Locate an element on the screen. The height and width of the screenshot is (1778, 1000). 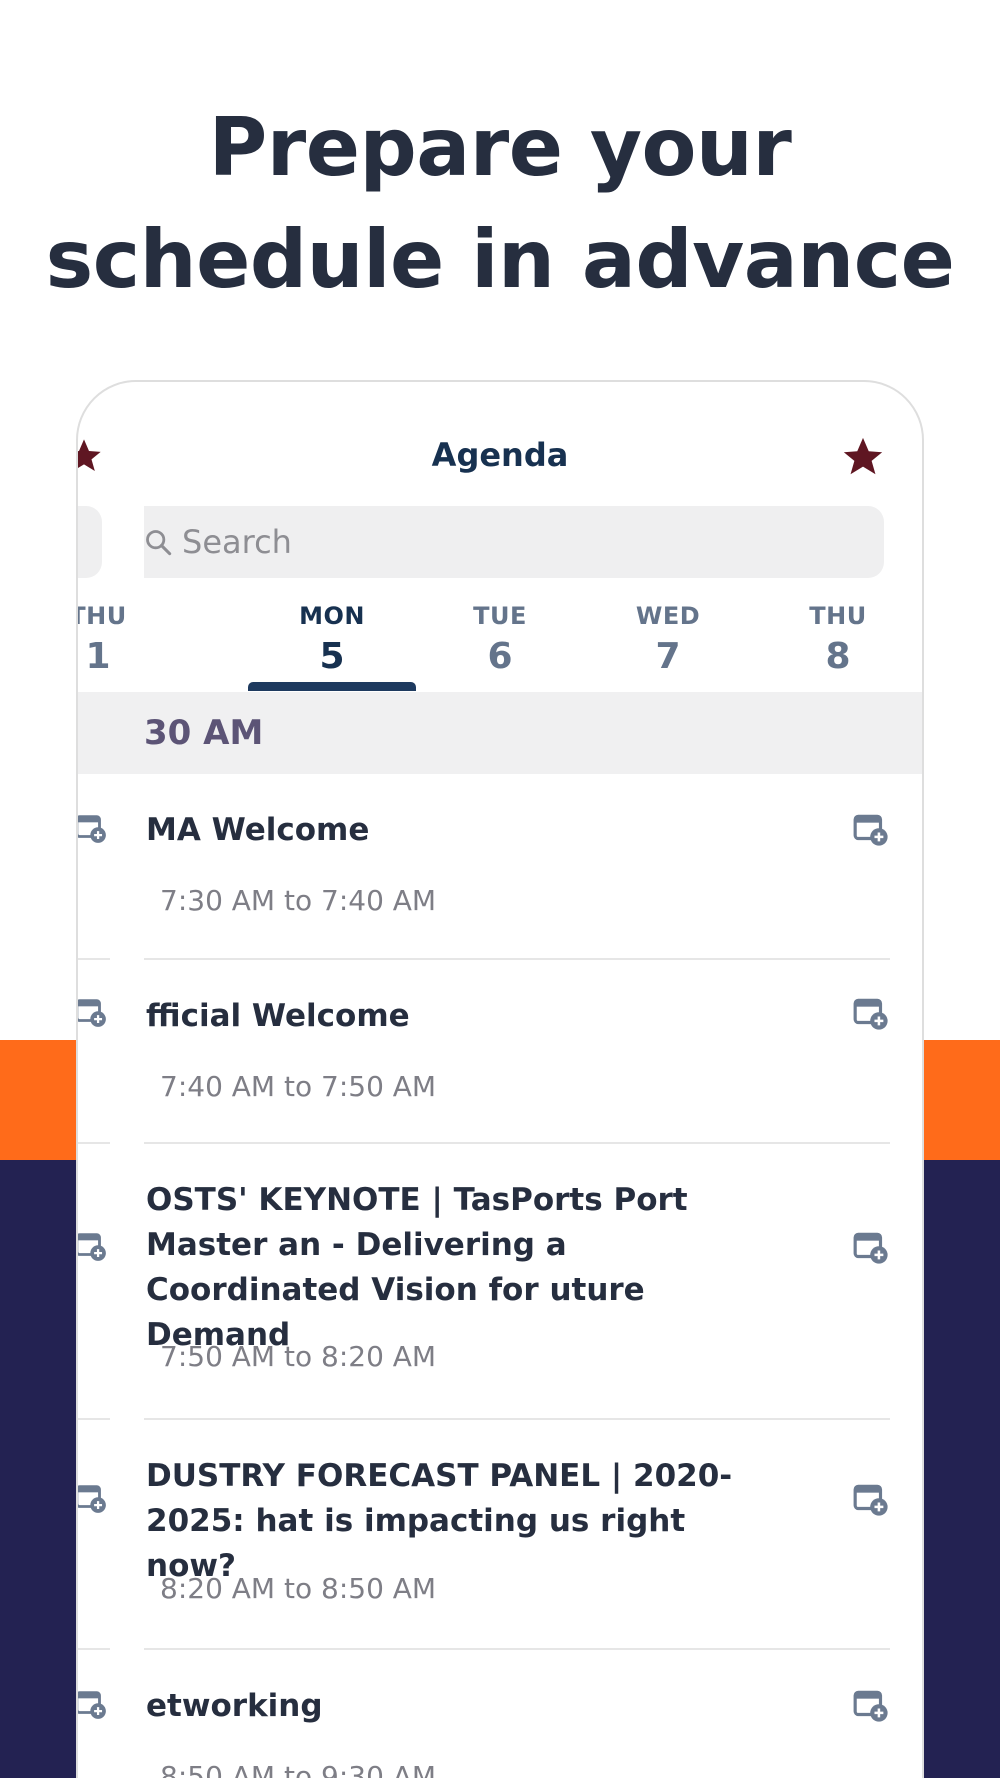
day-tab-weekday: WED is located at coordinates (668, 616).